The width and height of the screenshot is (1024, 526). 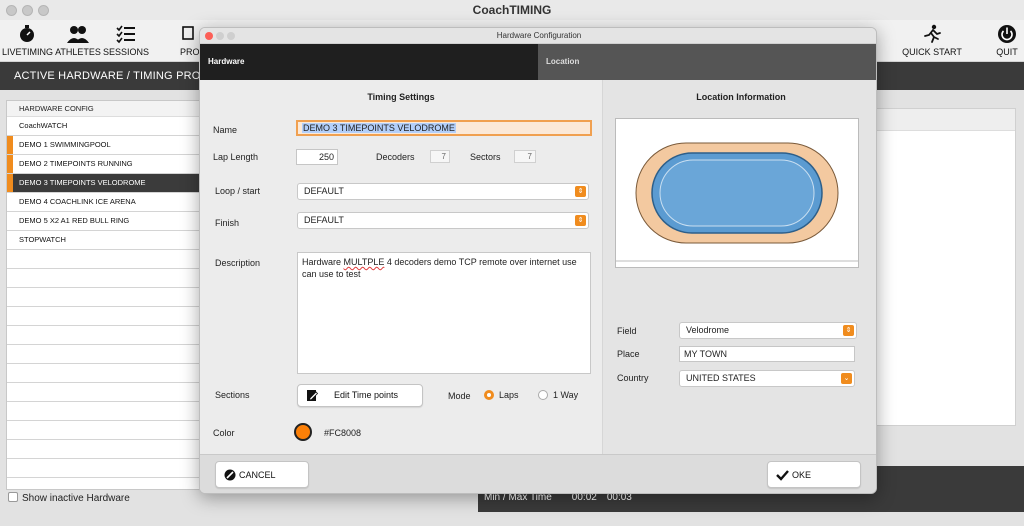 I want to click on tab-hardware: Hardware, so click(x=369, y=62).